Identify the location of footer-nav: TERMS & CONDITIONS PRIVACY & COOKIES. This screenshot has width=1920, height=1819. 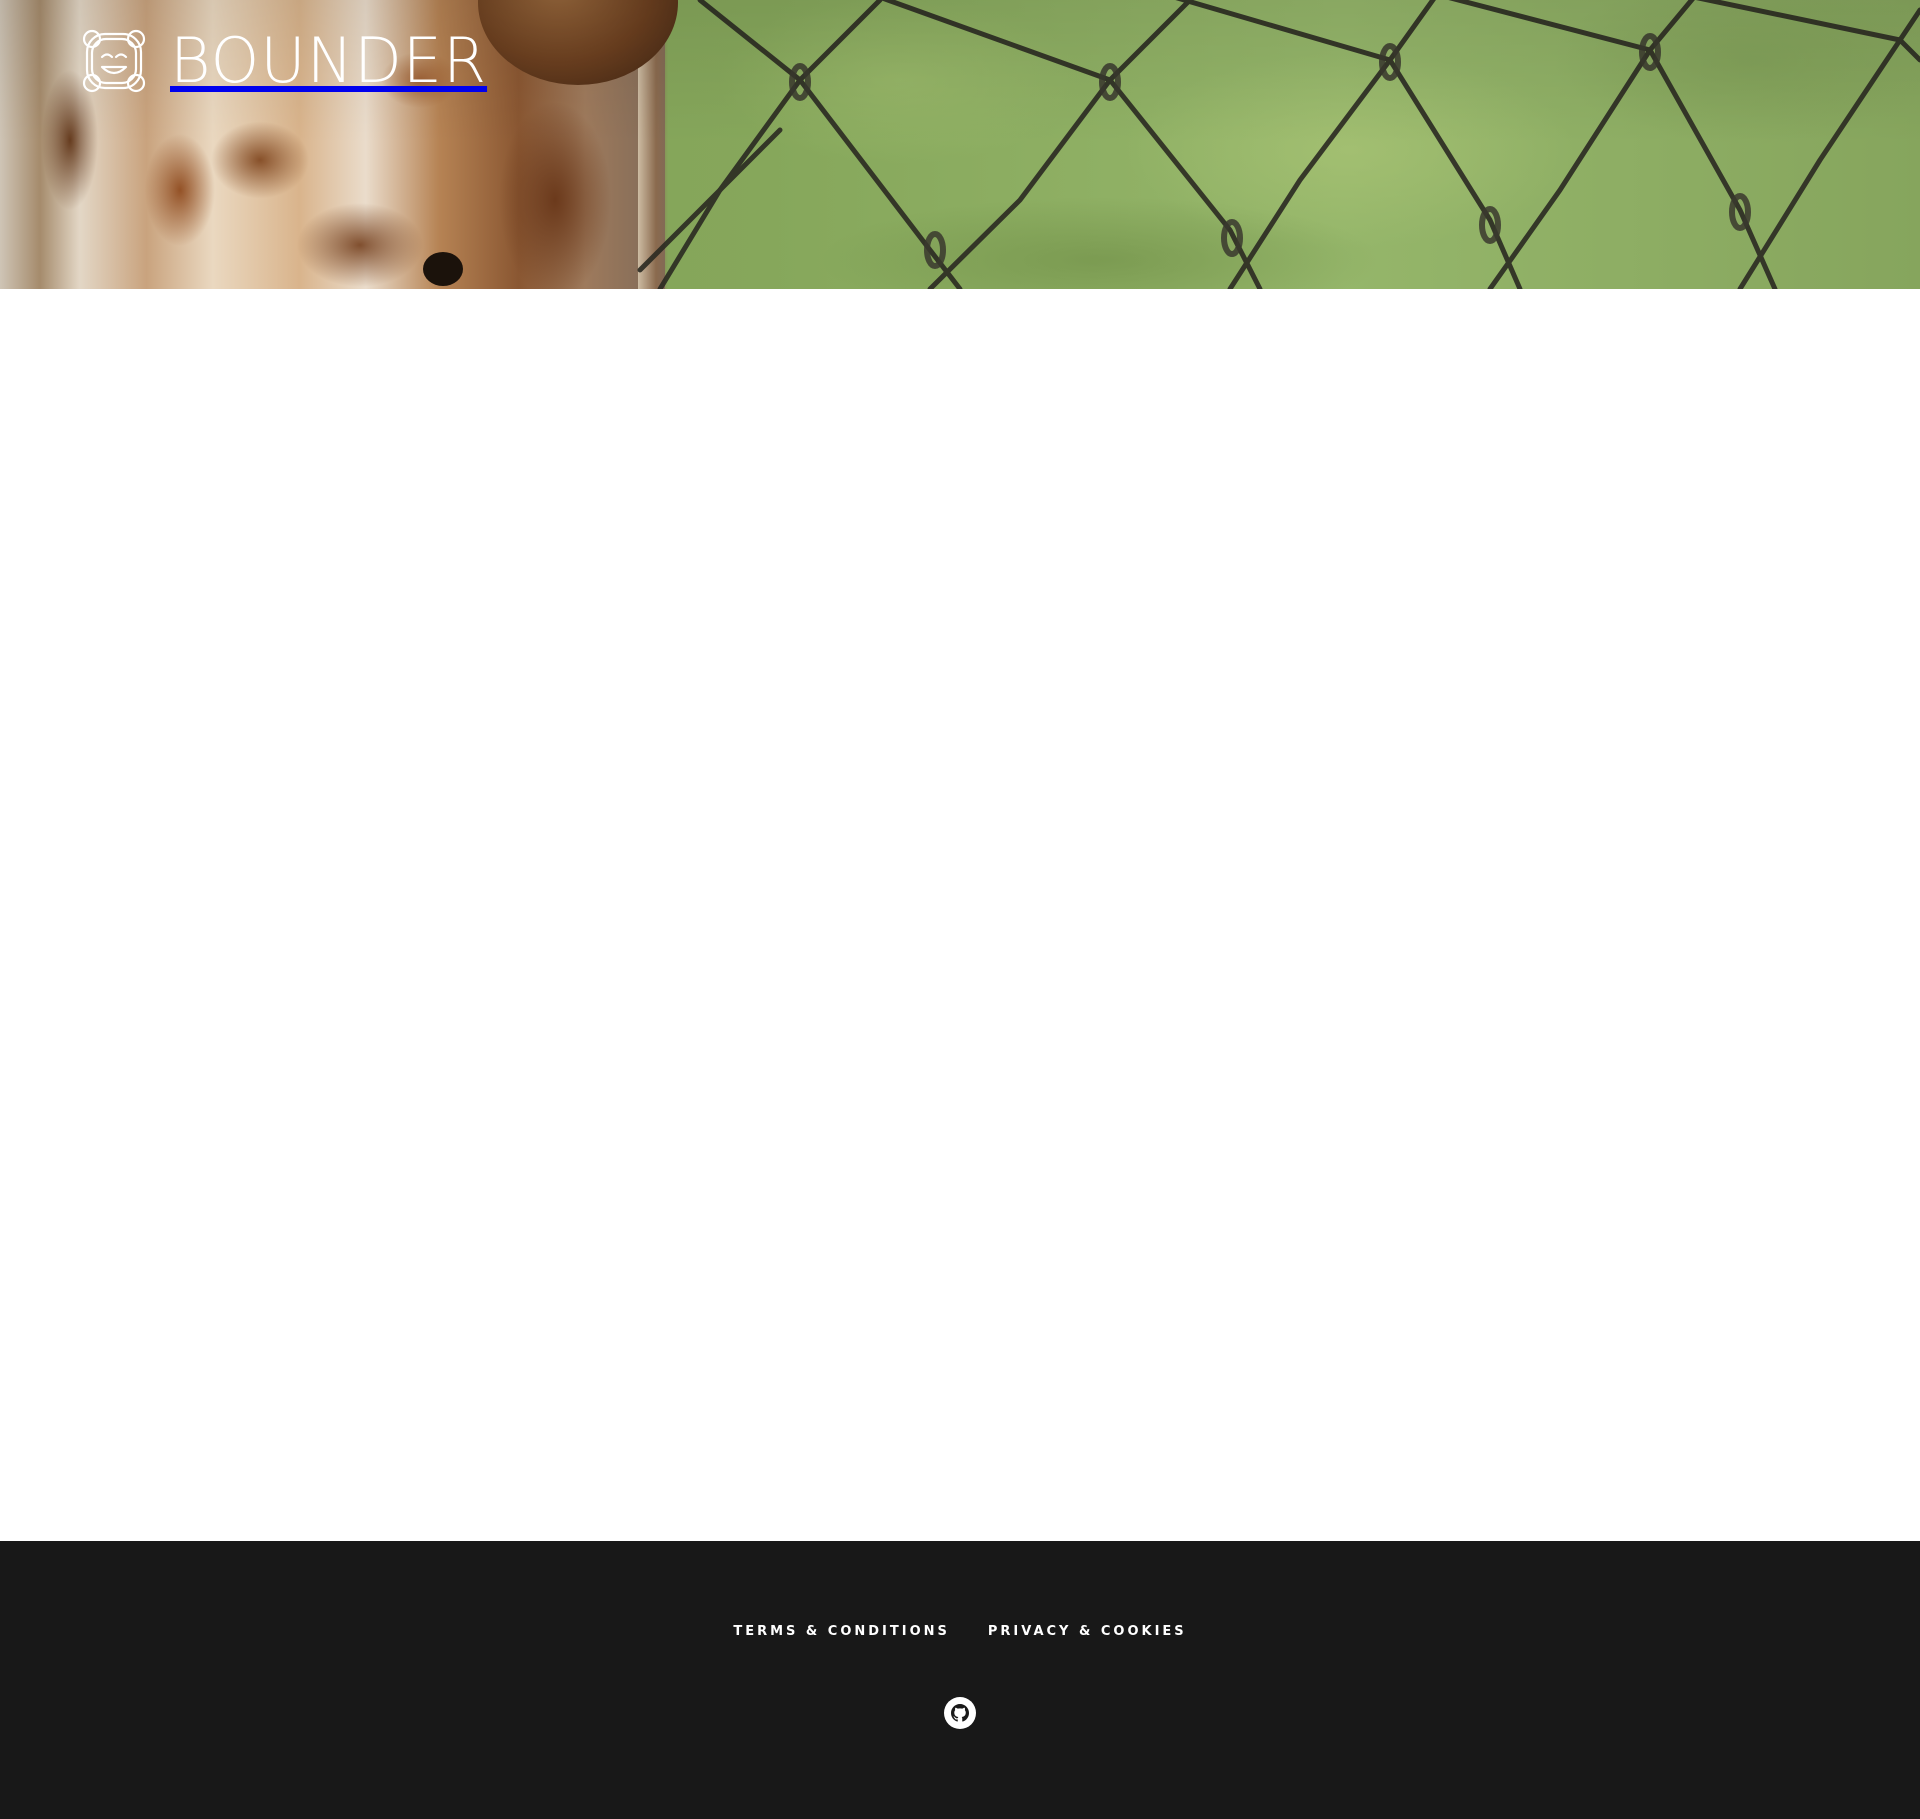
(960, 1631).